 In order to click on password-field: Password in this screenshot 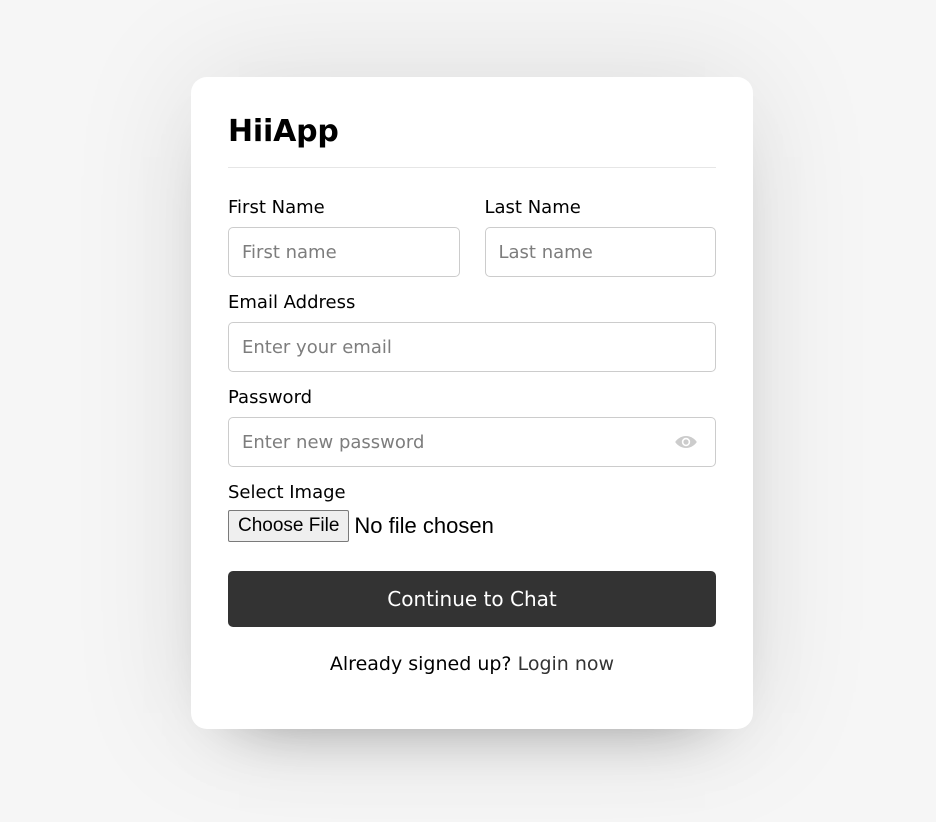, I will do `click(472, 427)`.